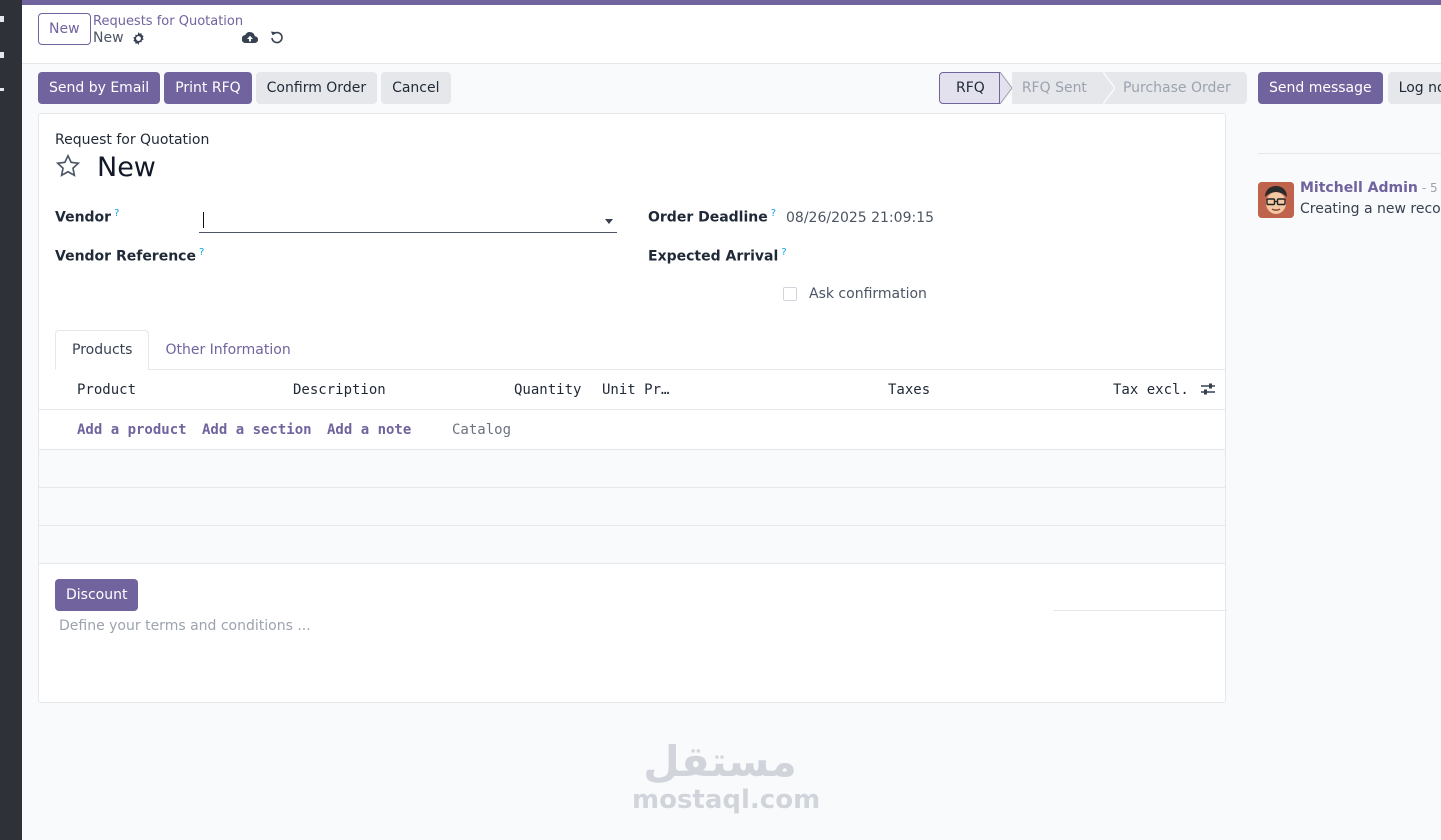 The width and height of the screenshot is (1441, 840). I want to click on ask-confirmation-label: Ask confirmation, so click(868, 294).